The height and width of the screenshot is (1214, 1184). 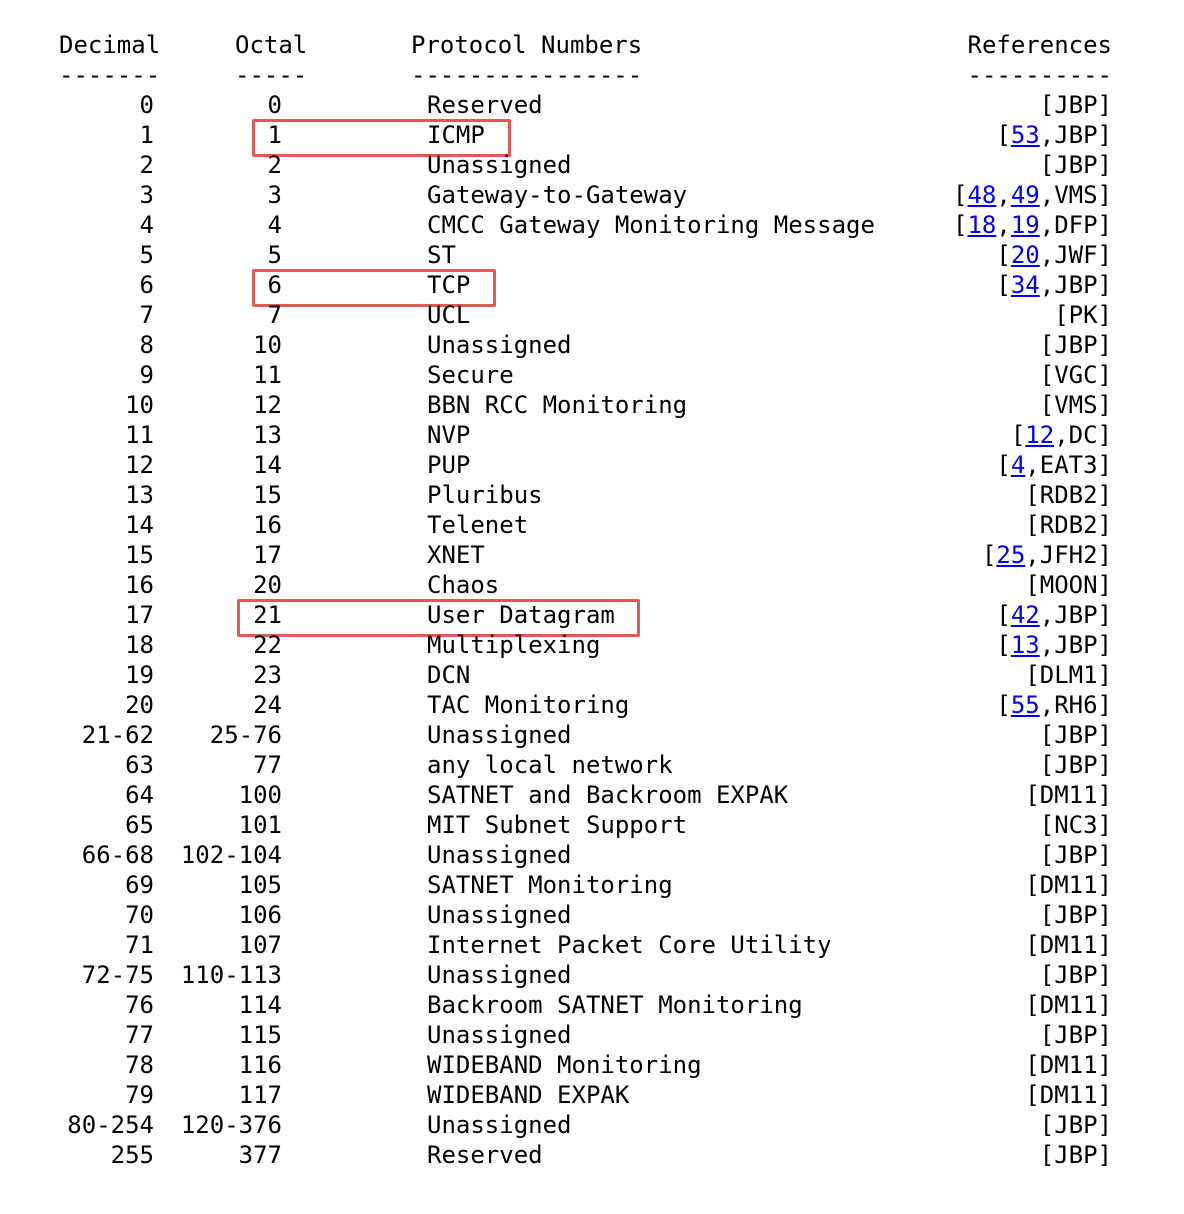 I want to click on table-row: 80-254 120-376 Unassigned [JBP], so click(x=592, y=1125).